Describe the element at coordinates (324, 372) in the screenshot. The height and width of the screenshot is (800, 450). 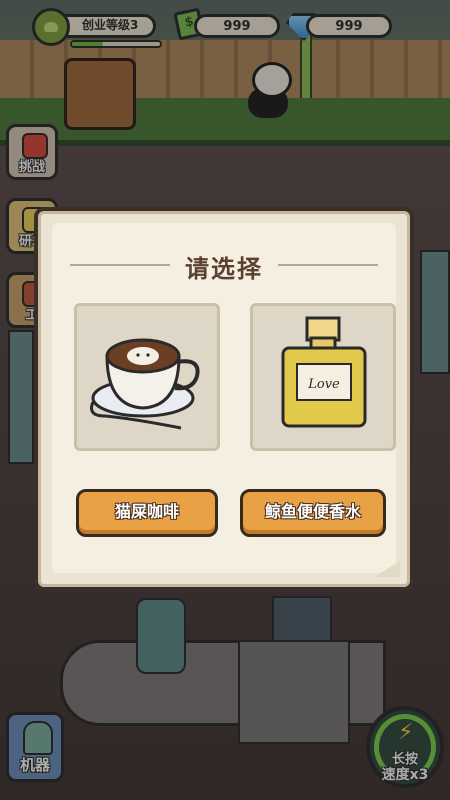
I see `perfume-bottle-icon: Love` at that location.